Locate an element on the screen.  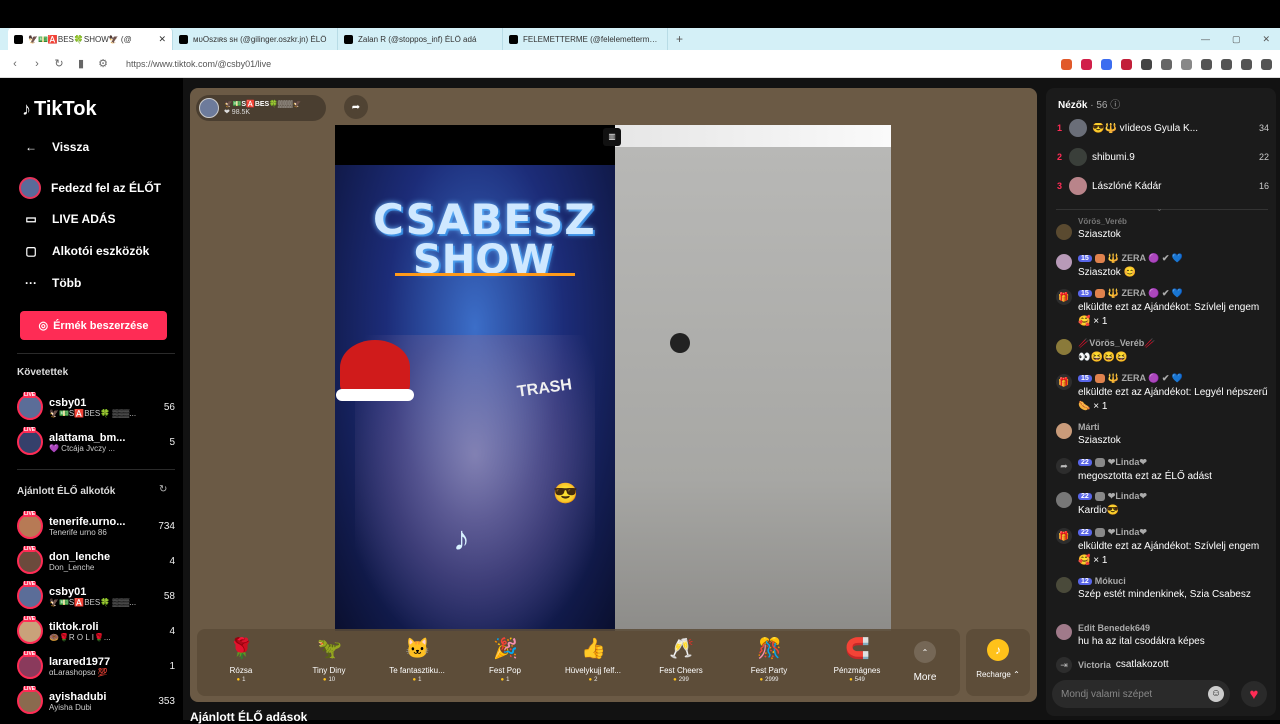
top-viewer-row: 1 😎🔱 vIideos Gyula K... 34 is located at coordinates (1163, 128).